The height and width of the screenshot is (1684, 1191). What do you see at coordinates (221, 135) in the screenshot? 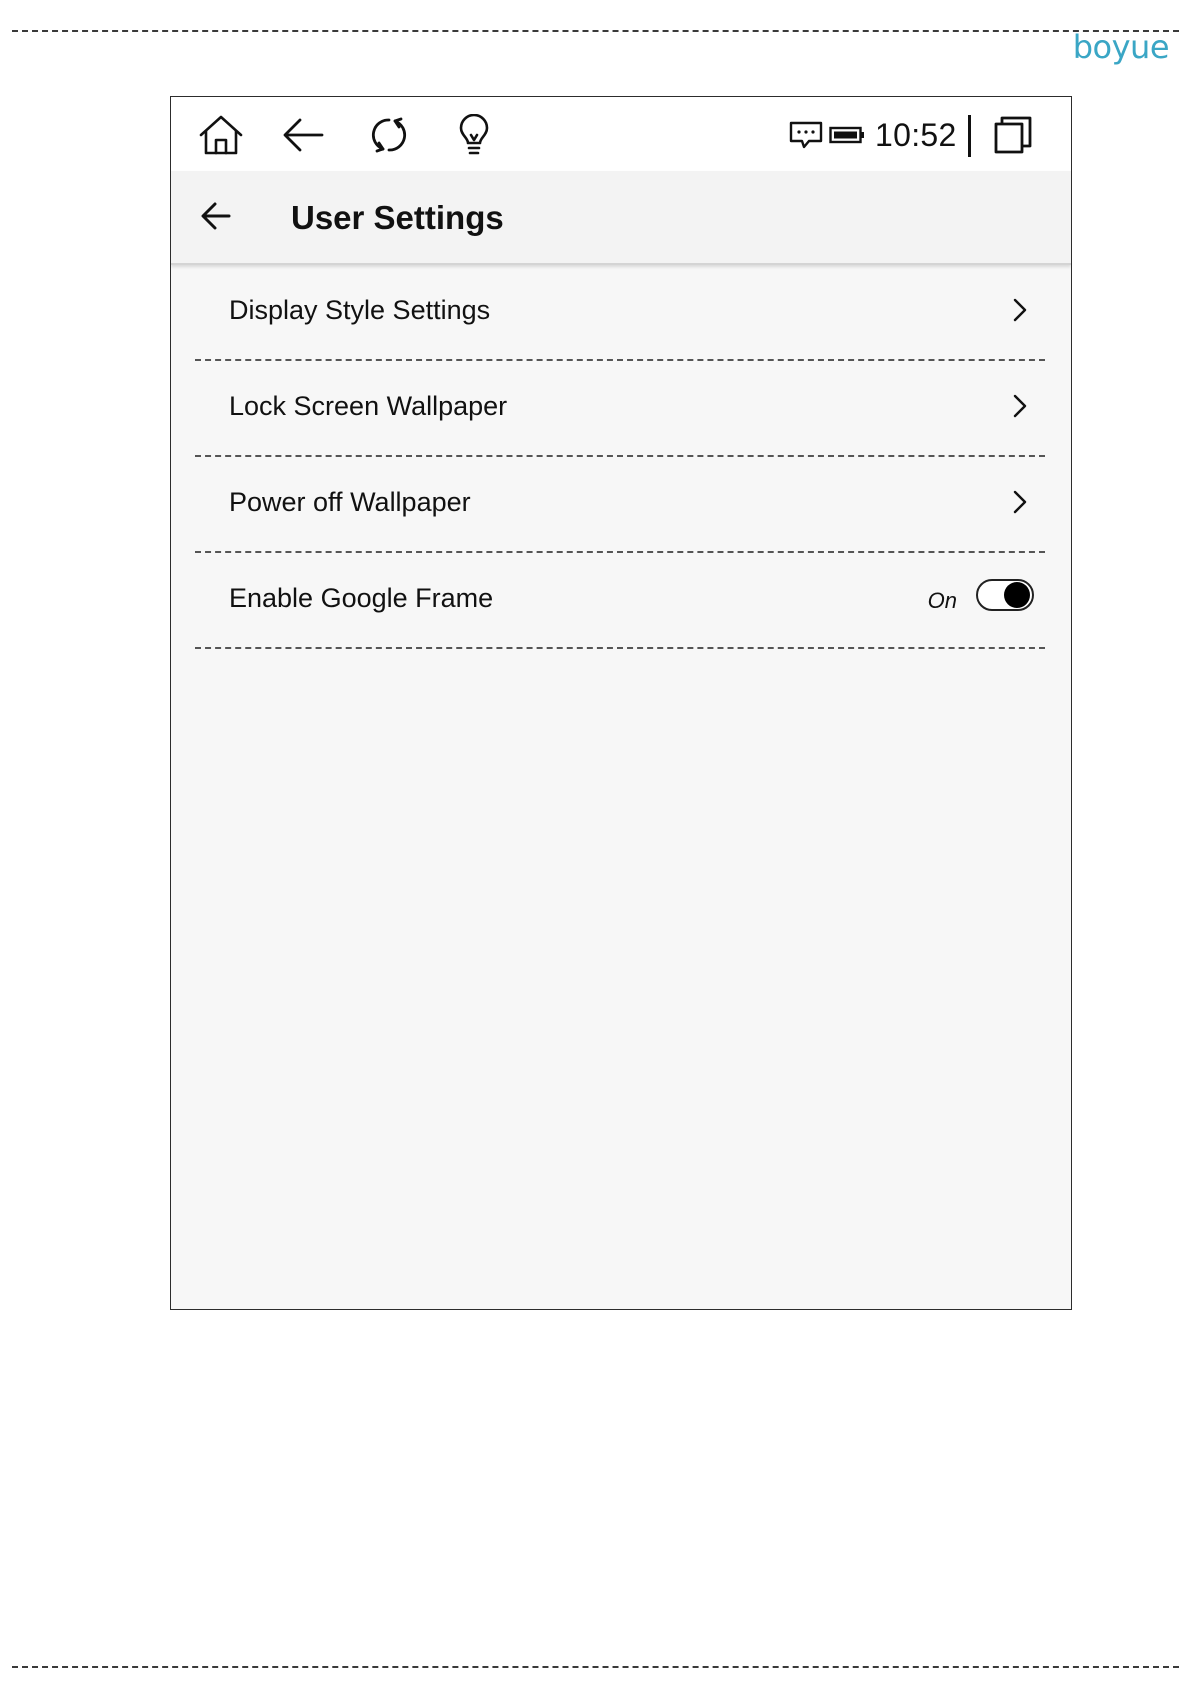
I see `home-icon` at bounding box center [221, 135].